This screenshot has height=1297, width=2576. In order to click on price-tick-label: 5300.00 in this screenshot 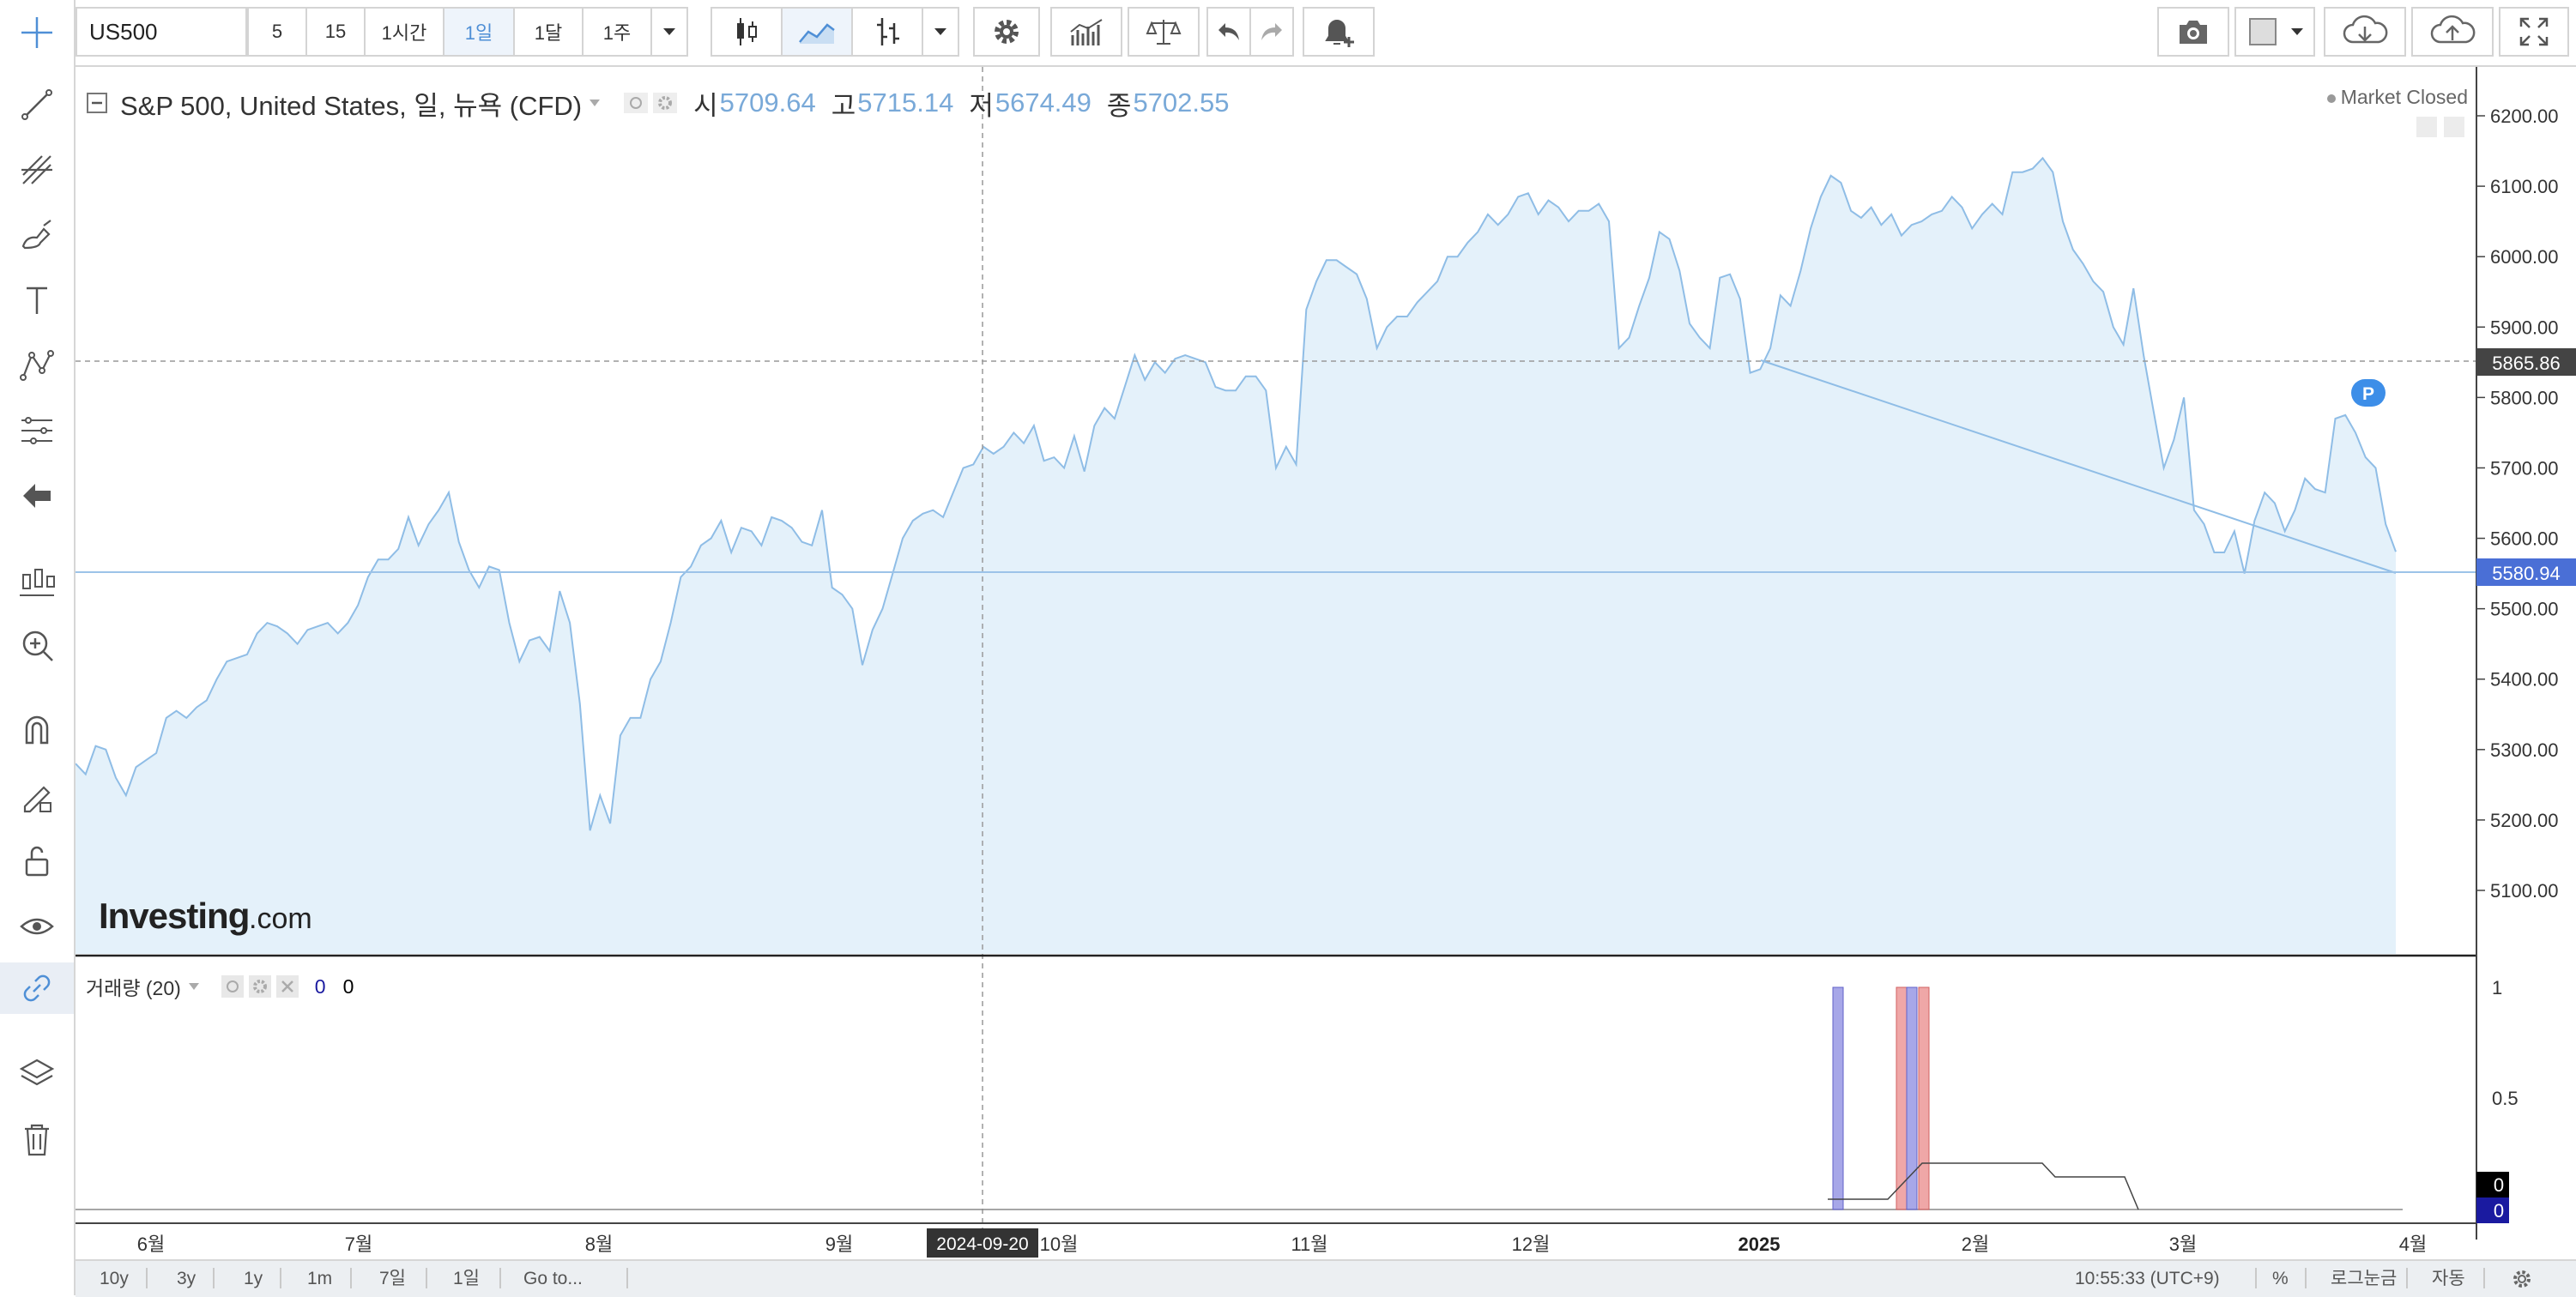, I will do `click(2524, 750)`.